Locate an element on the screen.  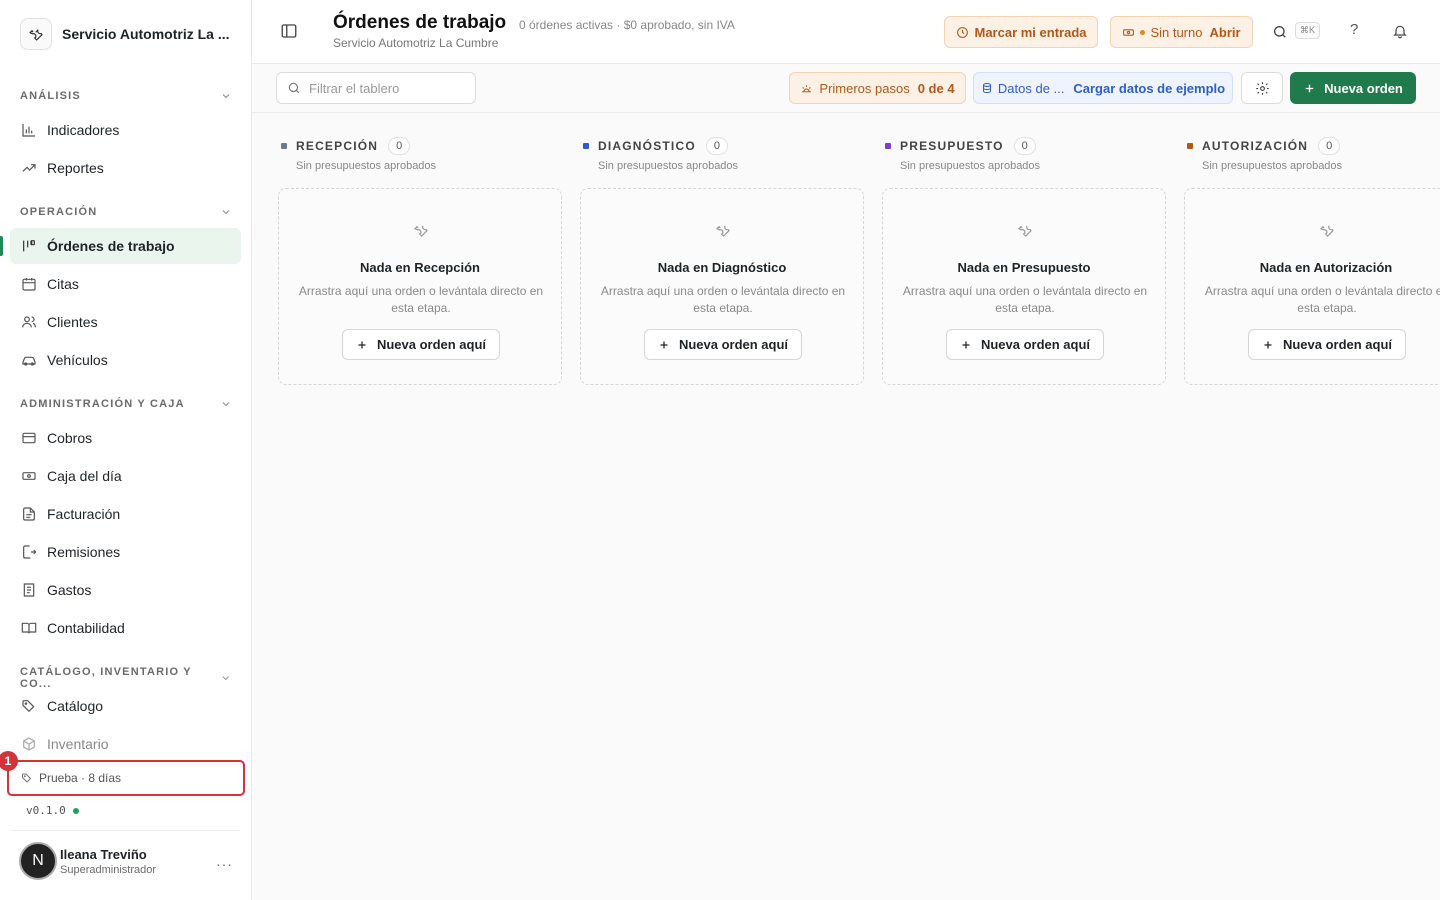
avatar: N is located at coordinates (38, 861).